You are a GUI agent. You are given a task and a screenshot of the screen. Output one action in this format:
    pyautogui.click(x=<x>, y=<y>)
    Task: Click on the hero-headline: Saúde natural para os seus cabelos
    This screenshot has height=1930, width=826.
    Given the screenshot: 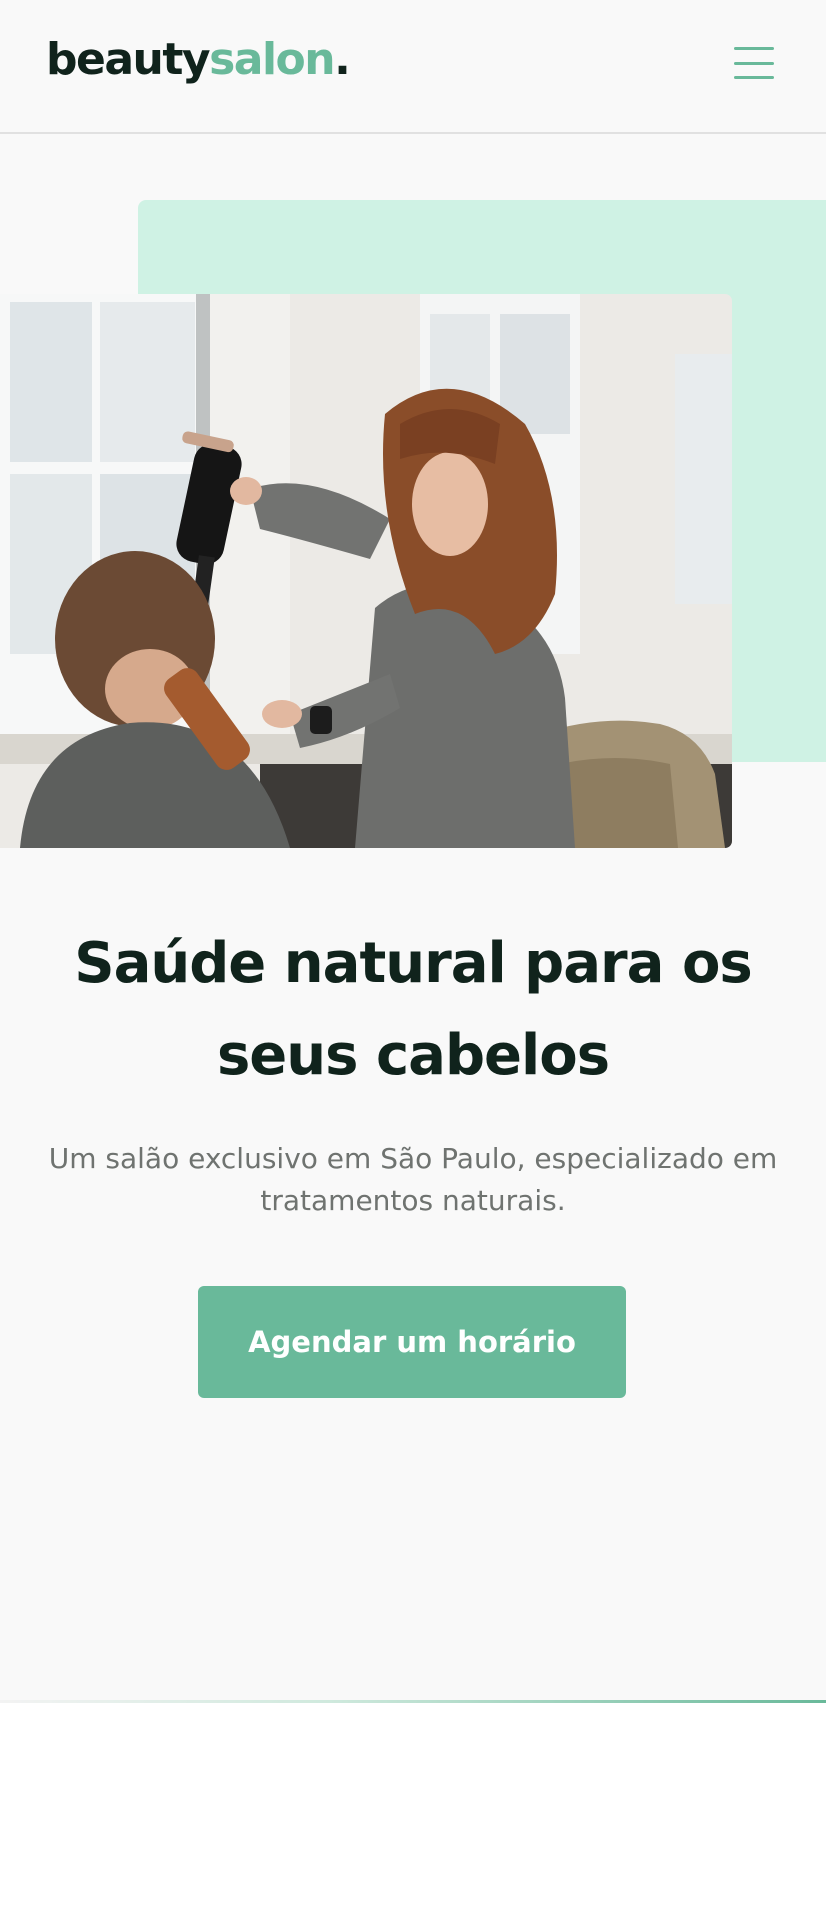 What is the action you would take?
    pyautogui.click(x=413, y=1009)
    